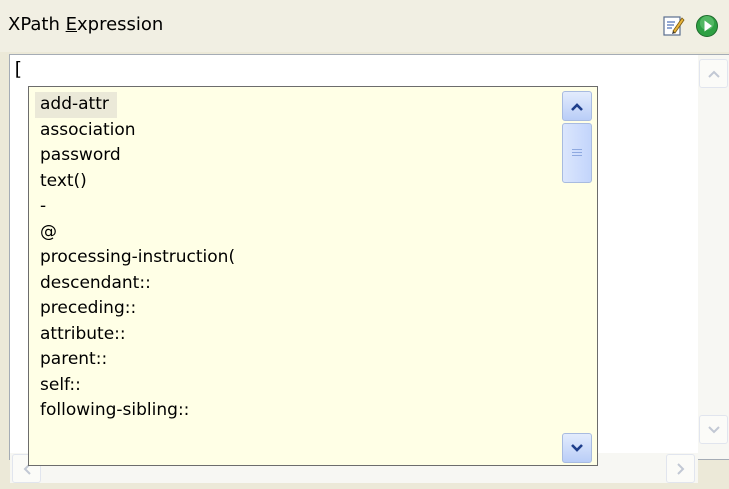 This screenshot has width=729, height=489. What do you see at coordinates (296, 309) in the screenshot?
I see `autocomplete-item: preceding::` at bounding box center [296, 309].